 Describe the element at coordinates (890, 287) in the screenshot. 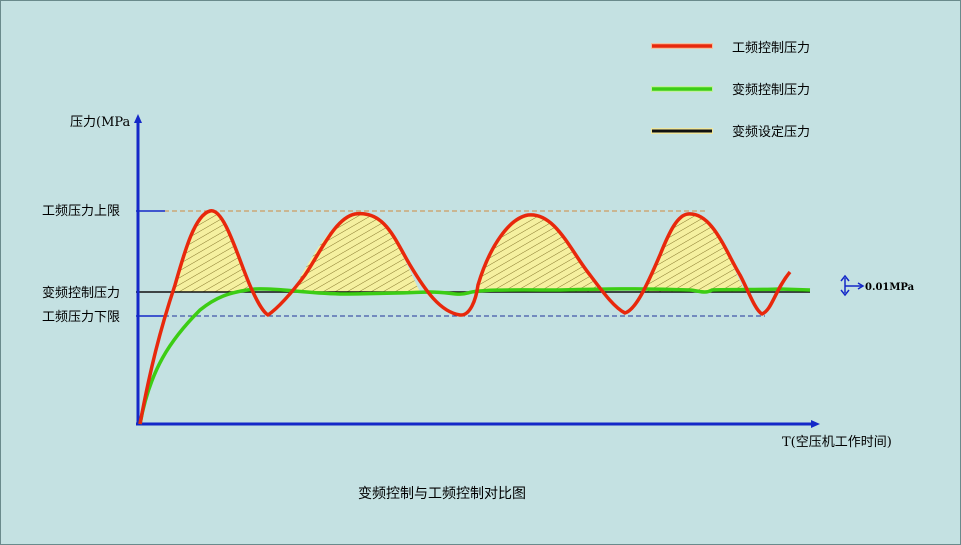

I see `precision-label: 0.01MPa` at that location.